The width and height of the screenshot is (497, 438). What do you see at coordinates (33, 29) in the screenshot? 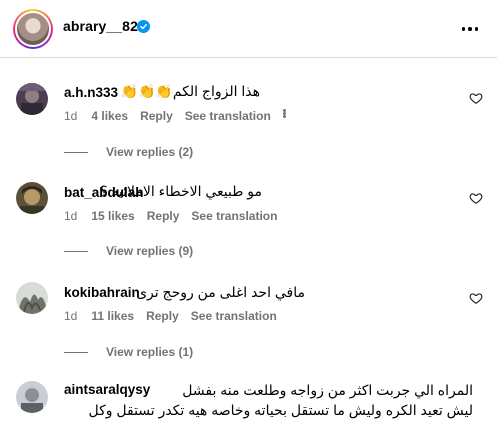
I see `profile-avatar` at bounding box center [33, 29].